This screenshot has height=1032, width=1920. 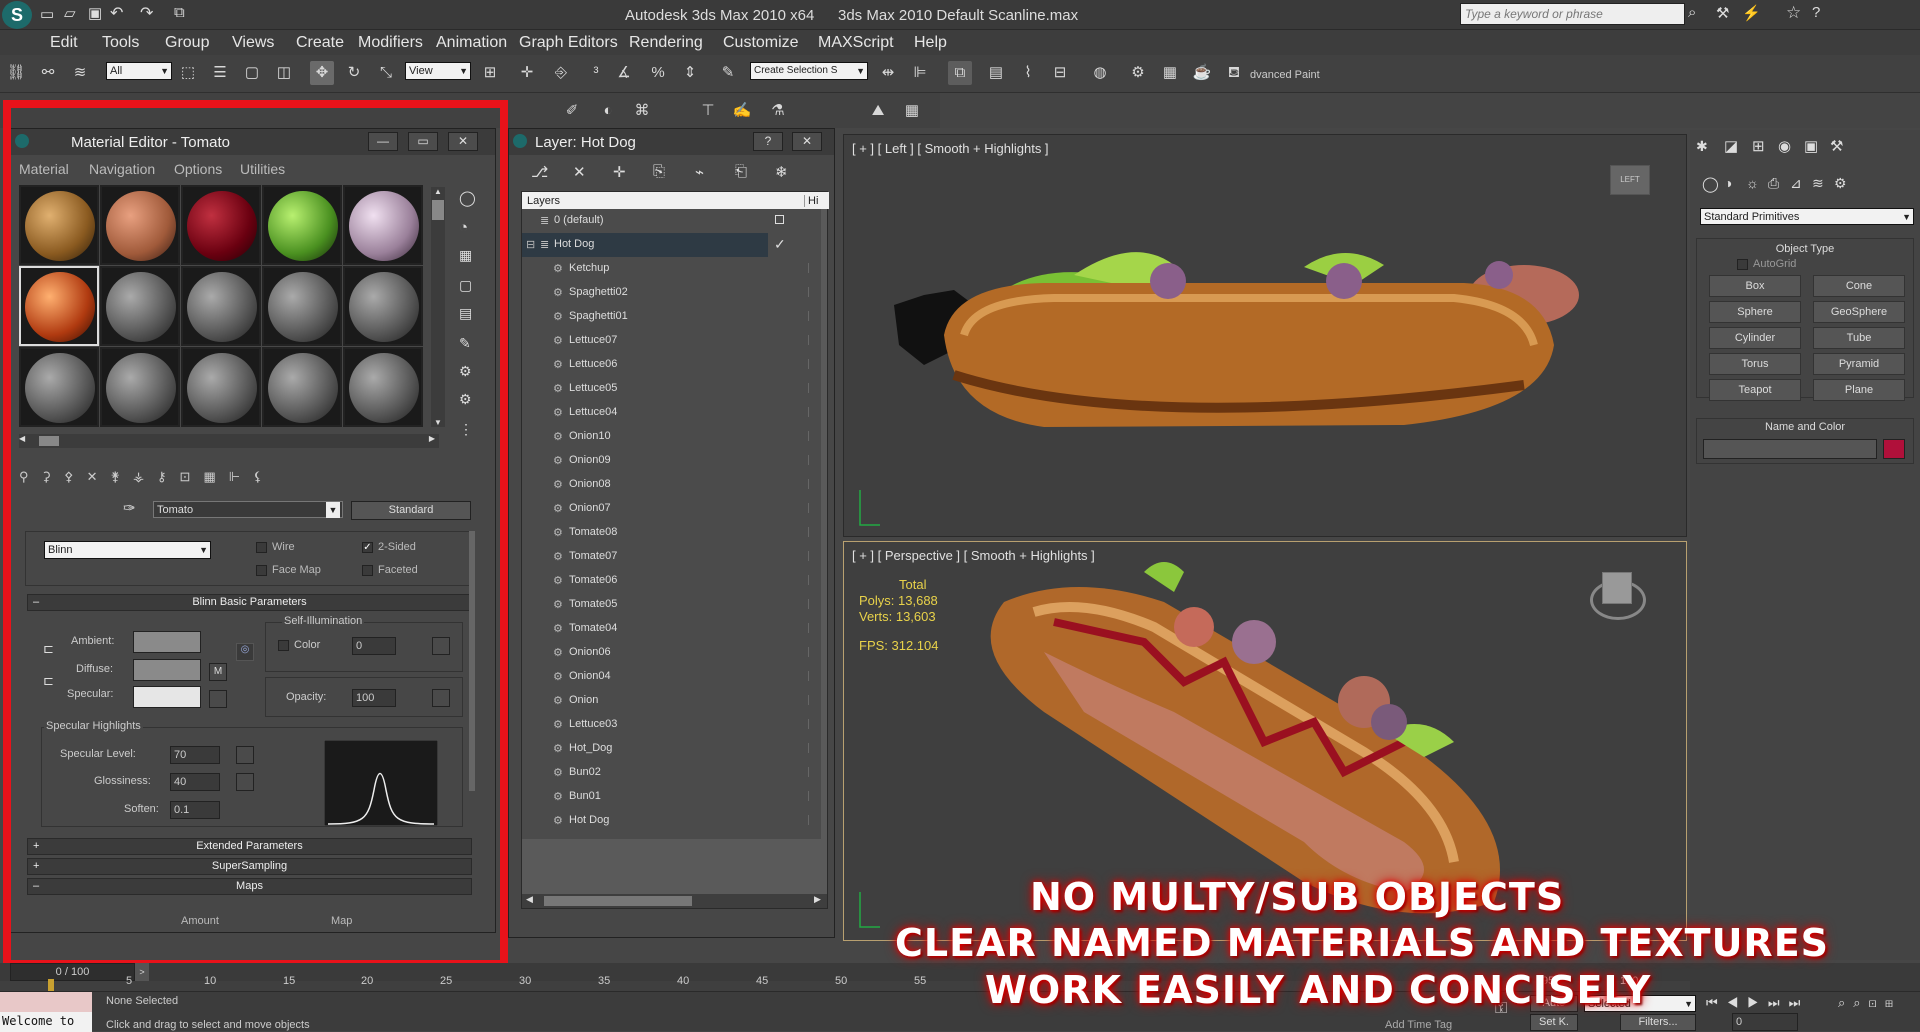 I want to click on manipulate-icon: ✛, so click(x=527, y=73).